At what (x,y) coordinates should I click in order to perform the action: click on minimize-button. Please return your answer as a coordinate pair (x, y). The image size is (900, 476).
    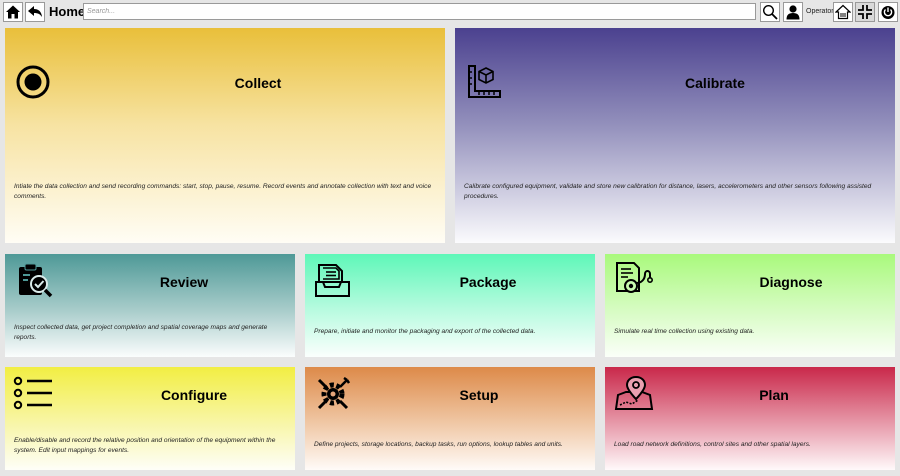
    Looking at the image, I should click on (865, 12).